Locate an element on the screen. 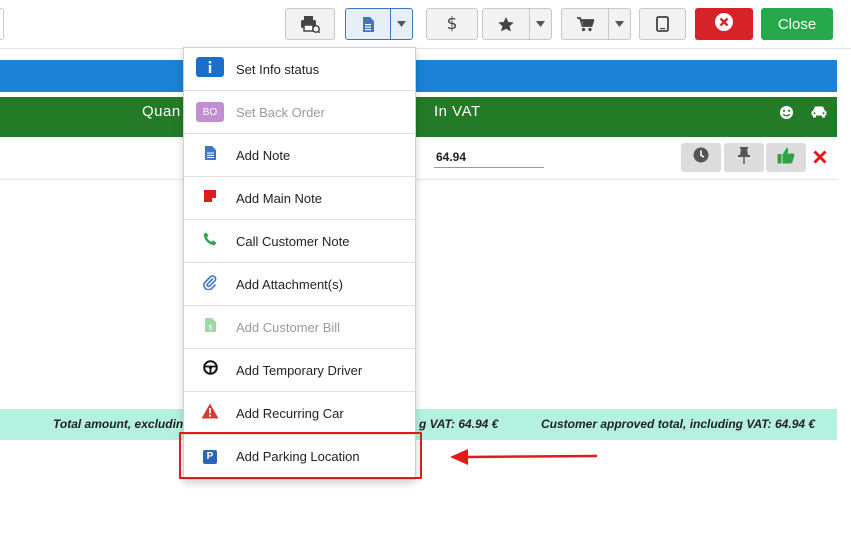 The width and height of the screenshot is (851, 536). approve-button is located at coordinates (786, 157).